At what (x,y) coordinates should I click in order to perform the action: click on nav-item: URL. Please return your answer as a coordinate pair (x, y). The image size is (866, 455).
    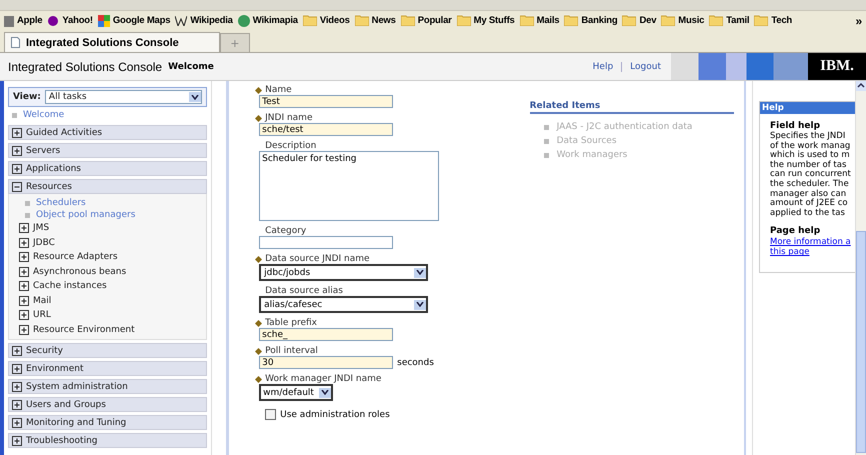
    Looking at the image, I should click on (42, 315).